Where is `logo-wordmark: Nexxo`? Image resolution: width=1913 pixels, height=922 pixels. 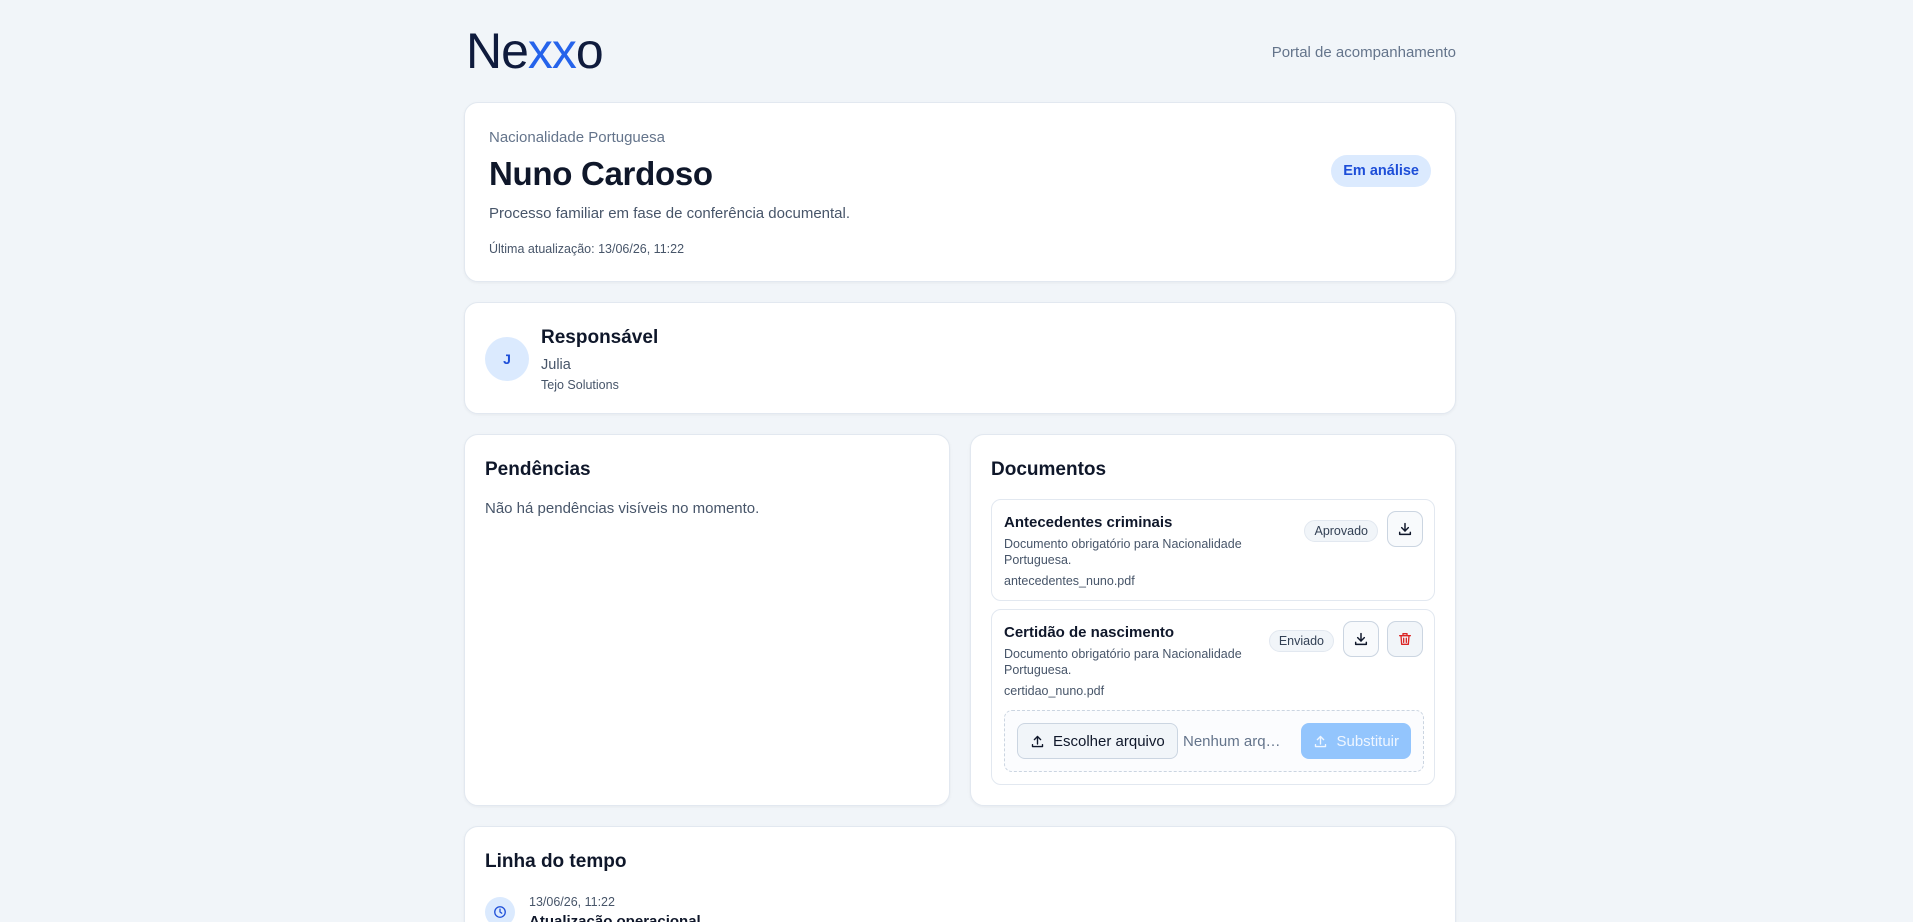 logo-wordmark: Nexxo is located at coordinates (535, 51).